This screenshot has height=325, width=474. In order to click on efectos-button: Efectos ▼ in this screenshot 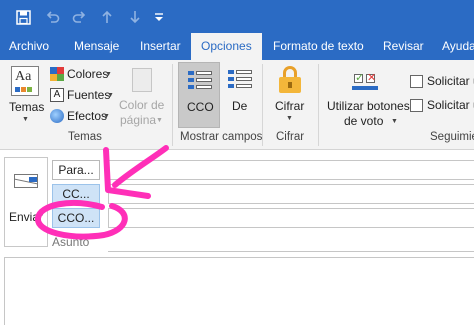, I will do `click(82, 117)`.